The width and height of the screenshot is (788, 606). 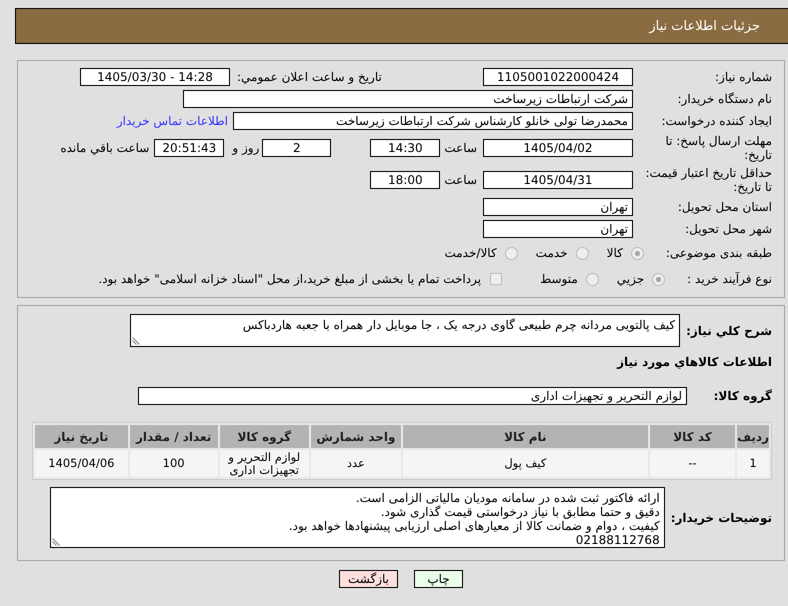 What do you see at coordinates (309, 77) in the screenshot?
I see `field-label: تاریخ و ساعت اعلان عمومي:` at bounding box center [309, 77].